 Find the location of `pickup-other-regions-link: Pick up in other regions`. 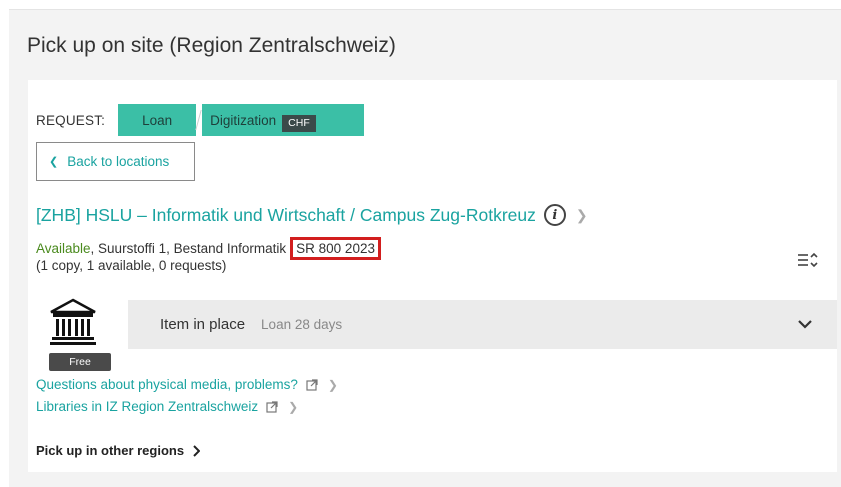

pickup-other-regions-link: Pick up in other regions is located at coordinates (118, 450).